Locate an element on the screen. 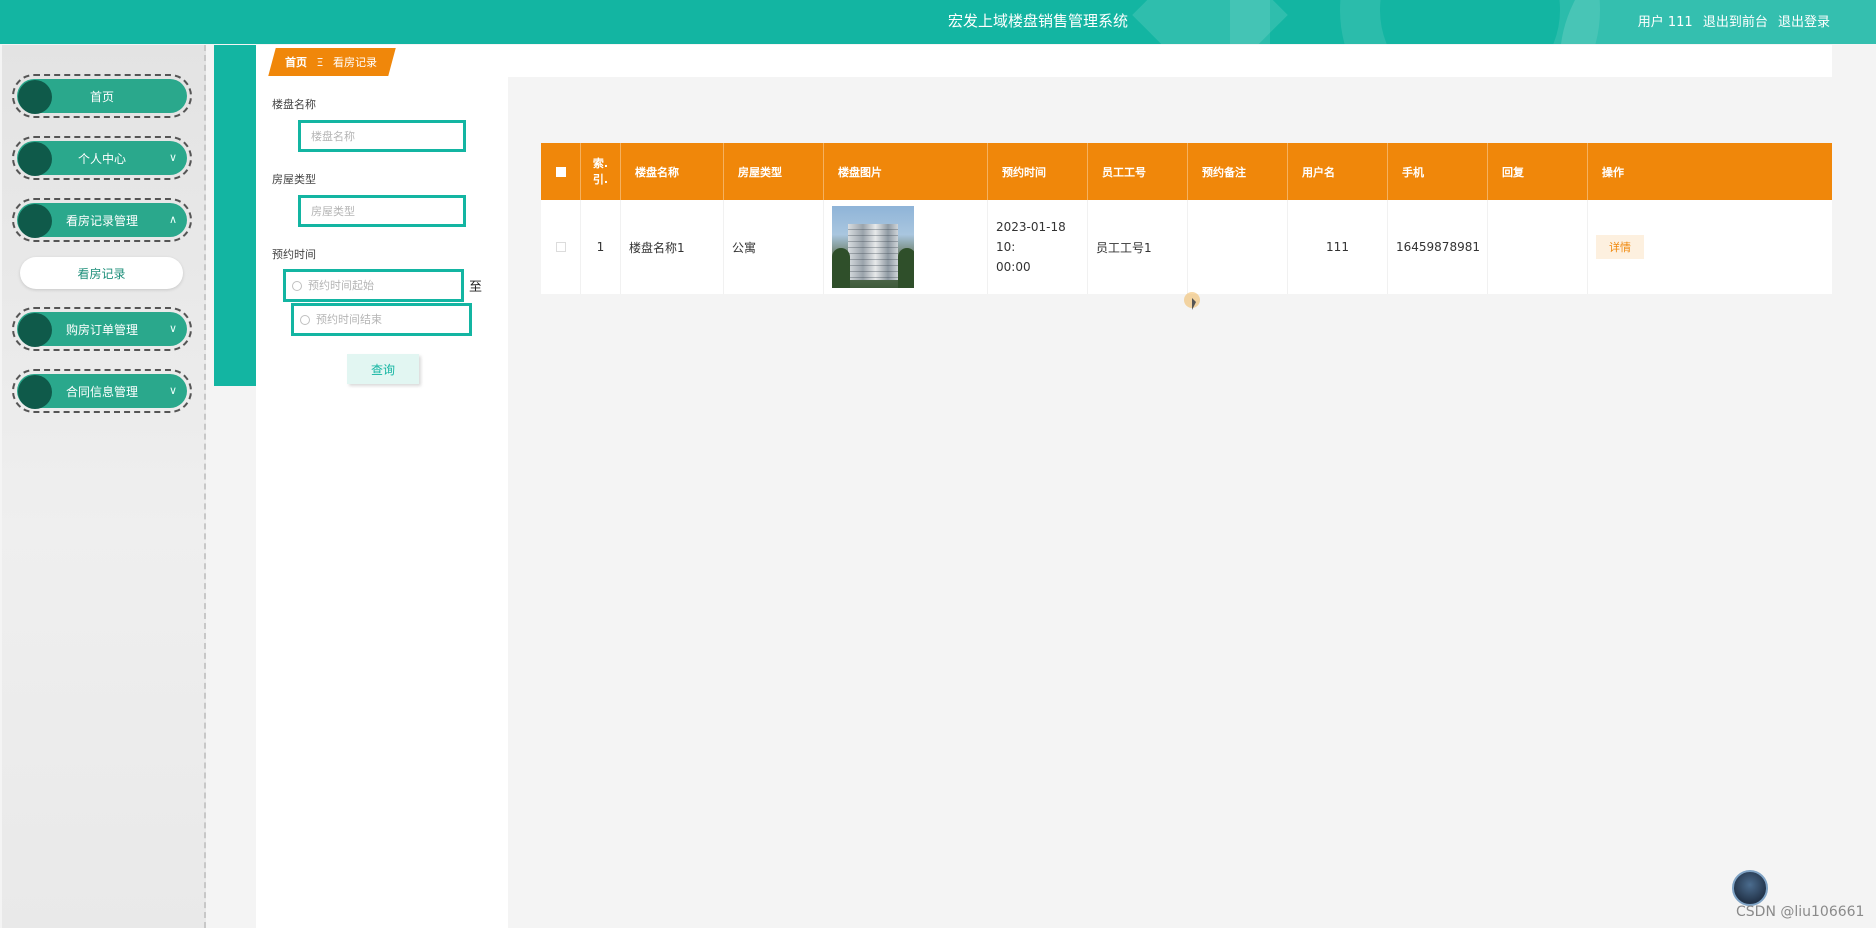 The height and width of the screenshot is (928, 1876). end-date-field is located at coordinates (381, 319).